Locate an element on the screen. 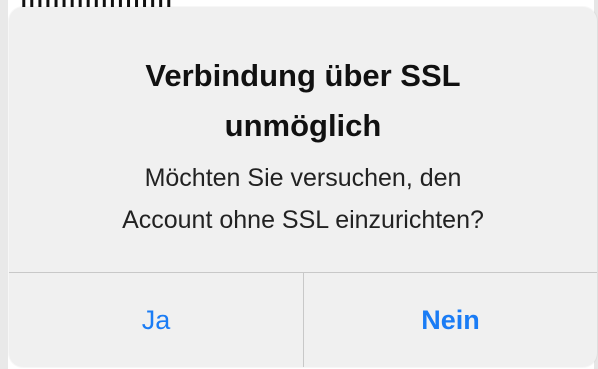 Image resolution: width=598 pixels, height=369 pixels. alert-message-line-1: Möchten Sie versuchen, den is located at coordinates (303, 178).